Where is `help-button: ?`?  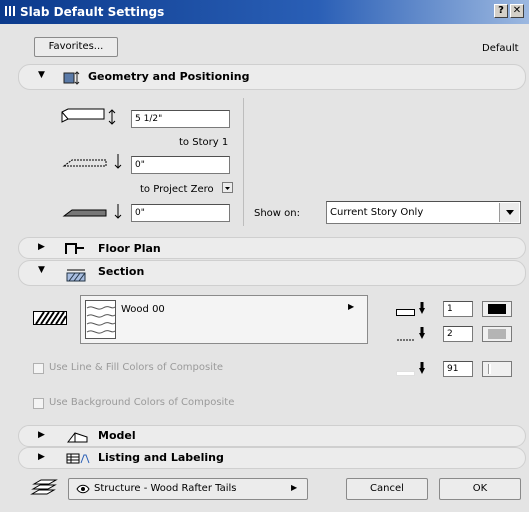 help-button: ? is located at coordinates (501, 11).